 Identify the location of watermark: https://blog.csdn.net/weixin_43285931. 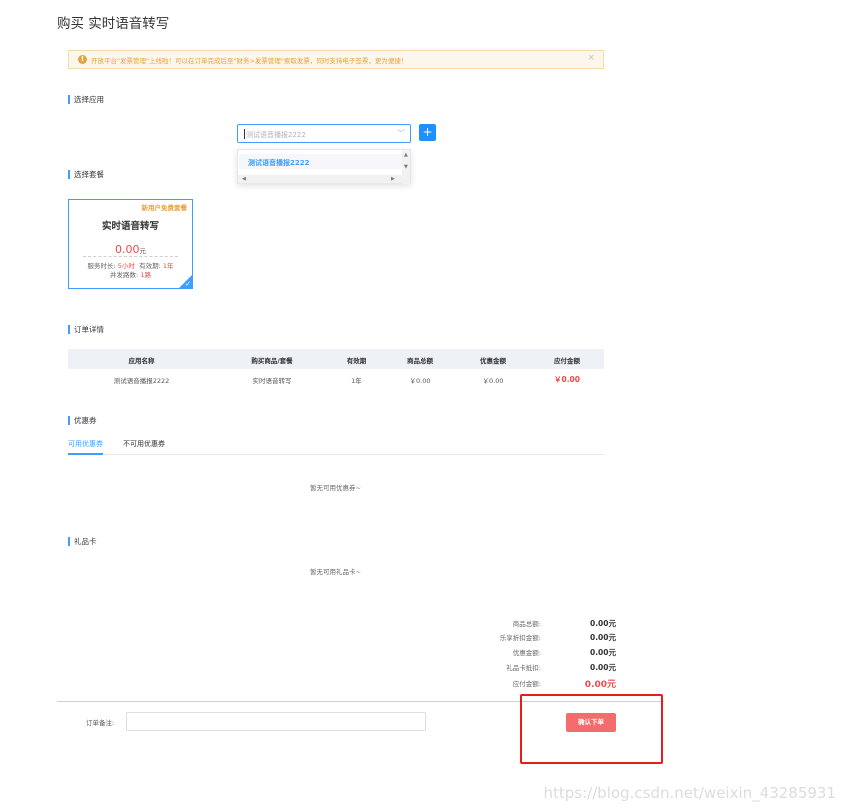
(689, 793).